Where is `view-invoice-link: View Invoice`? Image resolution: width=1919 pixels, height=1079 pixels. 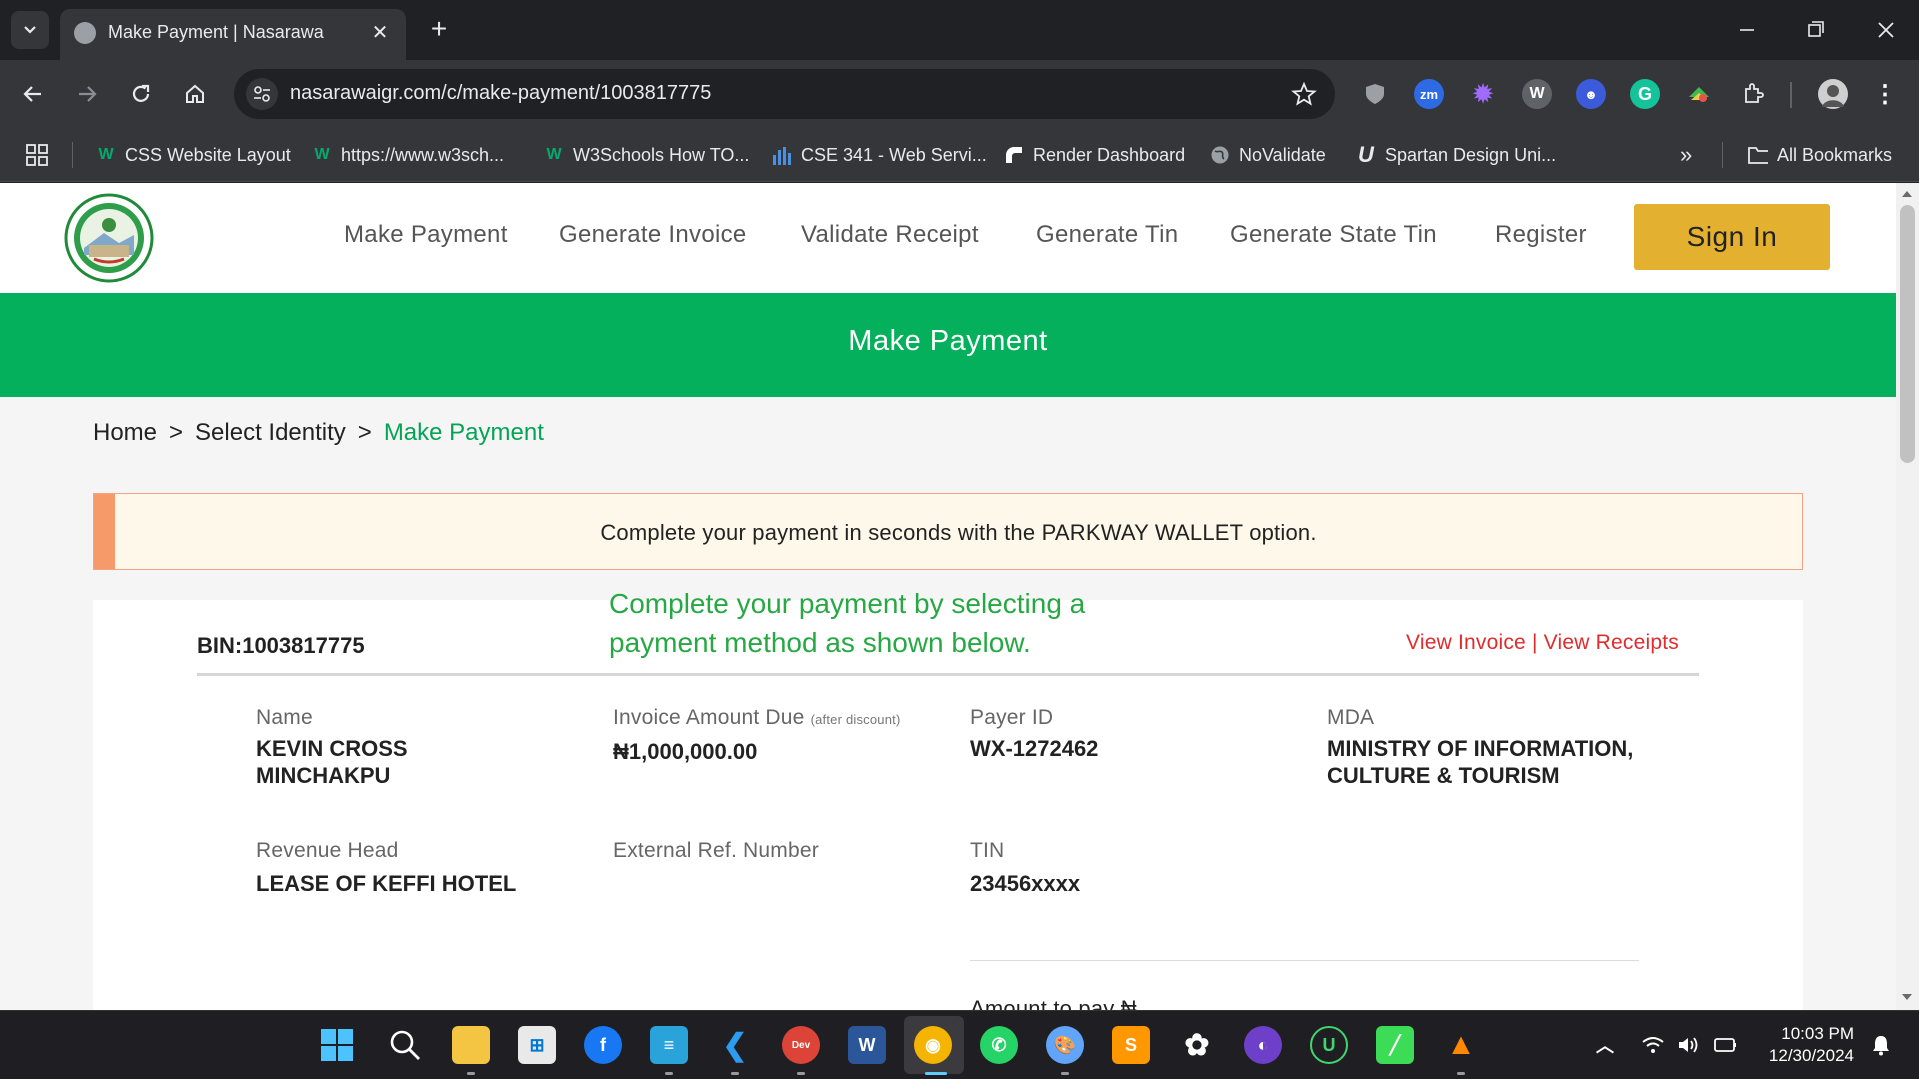
view-invoice-link: View Invoice is located at coordinates (1466, 642).